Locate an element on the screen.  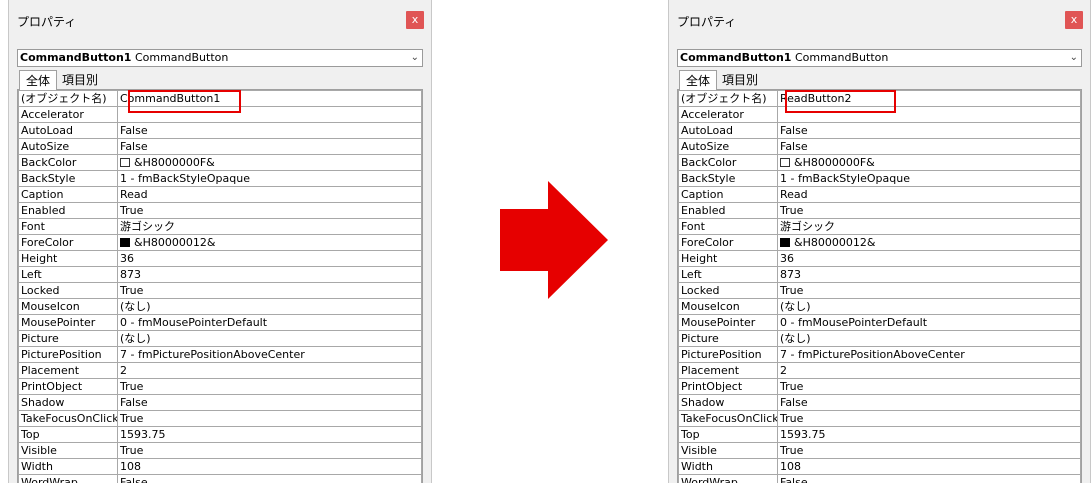
property-row: MouseIcon (なし) is located at coordinates (879, 306).